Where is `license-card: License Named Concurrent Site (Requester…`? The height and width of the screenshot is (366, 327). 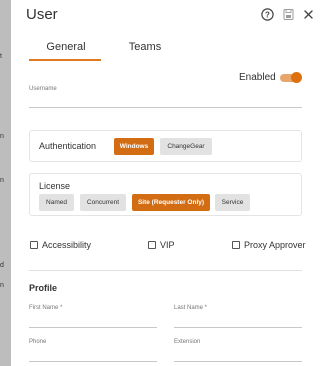
license-card: License Named Concurrent Site (Requester… is located at coordinates (165, 194).